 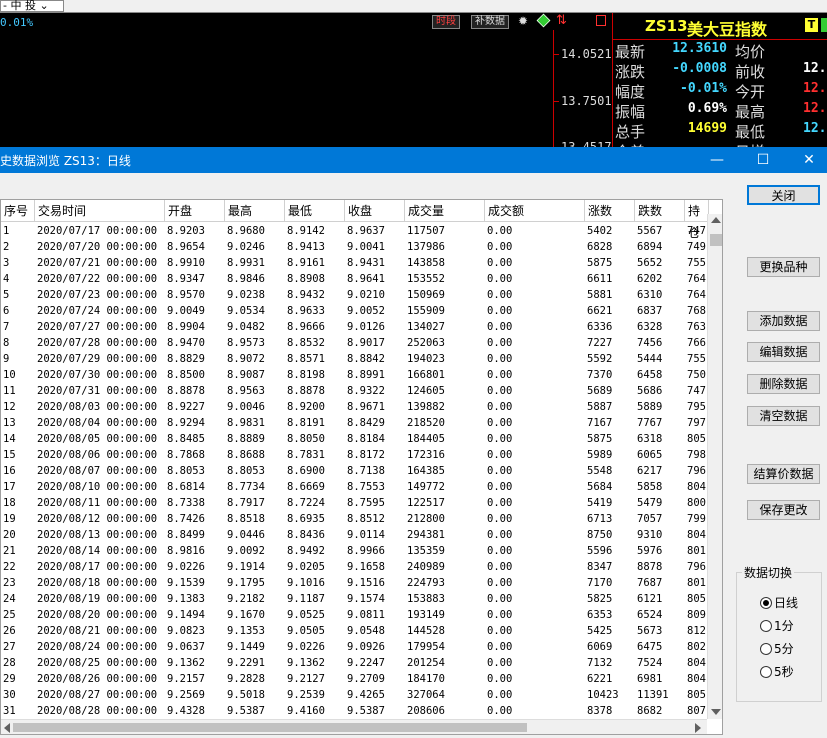 What do you see at coordinates (777, 626) in the screenshot?
I see `radio-option: 1分` at bounding box center [777, 626].